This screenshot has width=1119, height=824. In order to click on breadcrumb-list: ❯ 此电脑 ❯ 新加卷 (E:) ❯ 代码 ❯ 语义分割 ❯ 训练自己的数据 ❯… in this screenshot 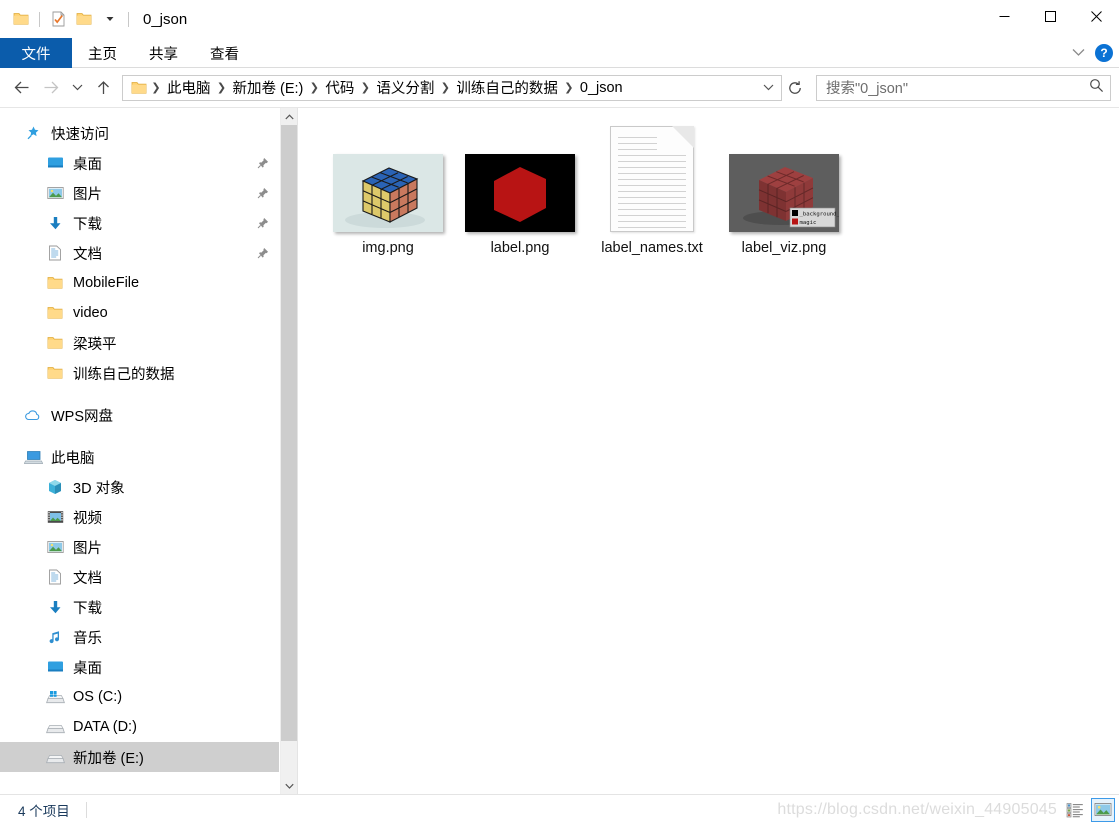, I will do `click(453, 87)`.